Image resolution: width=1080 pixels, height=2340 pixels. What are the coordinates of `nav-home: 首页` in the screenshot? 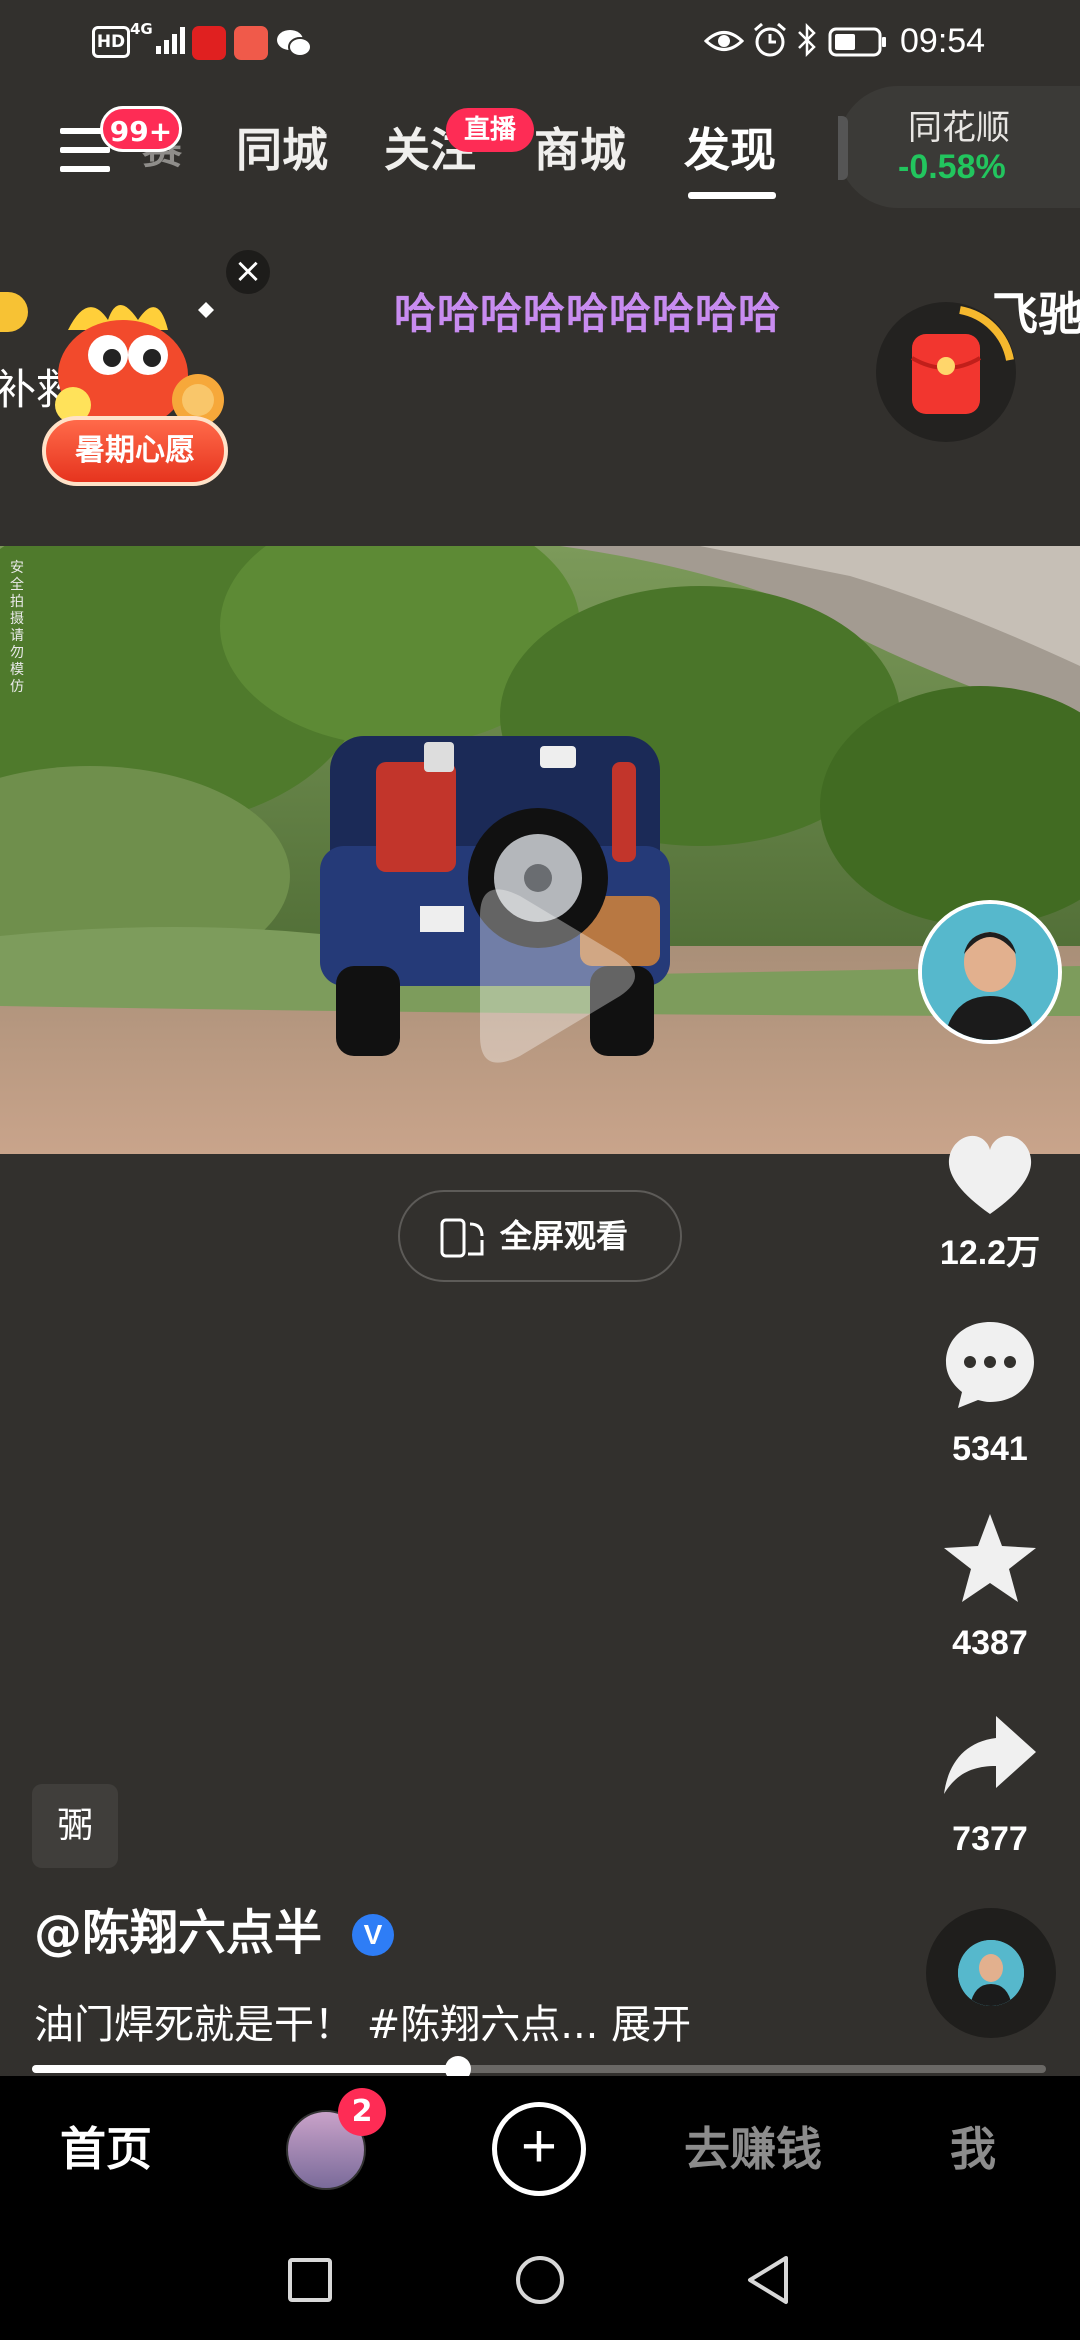 It's located at (106, 2149).